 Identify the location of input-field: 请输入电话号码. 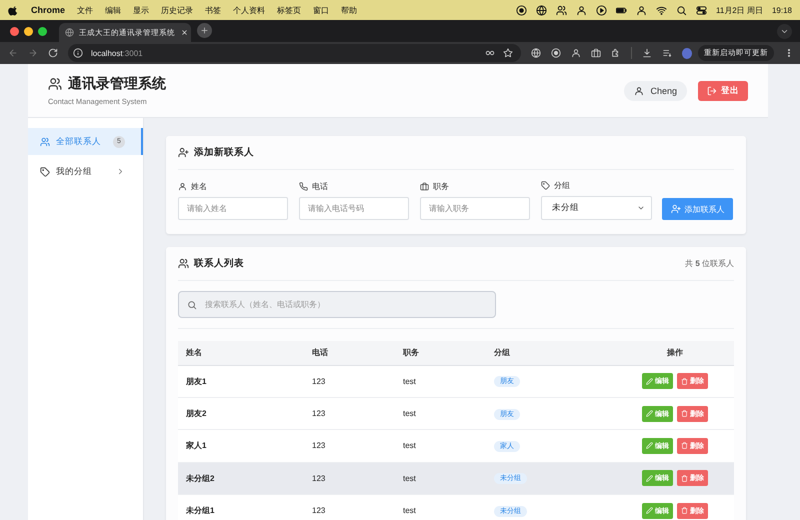
(354, 208).